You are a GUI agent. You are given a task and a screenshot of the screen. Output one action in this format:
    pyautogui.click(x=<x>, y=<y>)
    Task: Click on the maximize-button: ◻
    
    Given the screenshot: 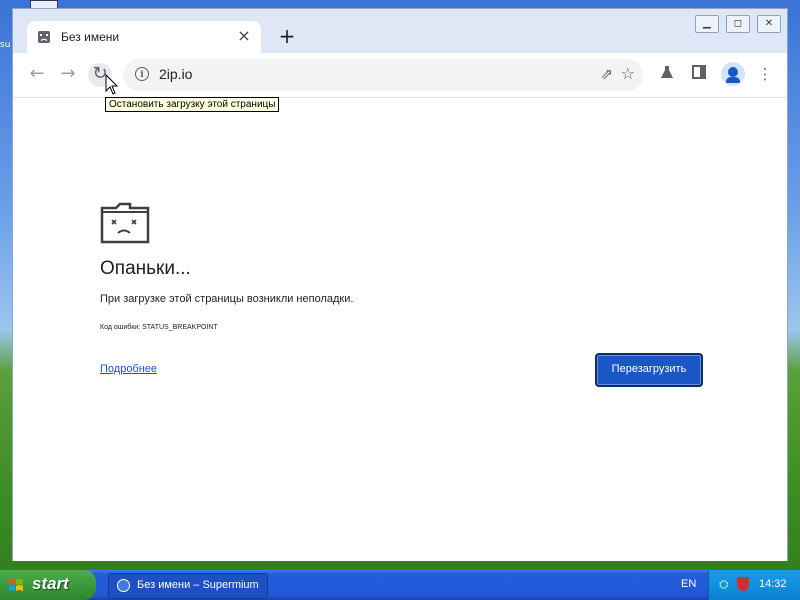 What is the action you would take?
    pyautogui.click(x=737, y=24)
    